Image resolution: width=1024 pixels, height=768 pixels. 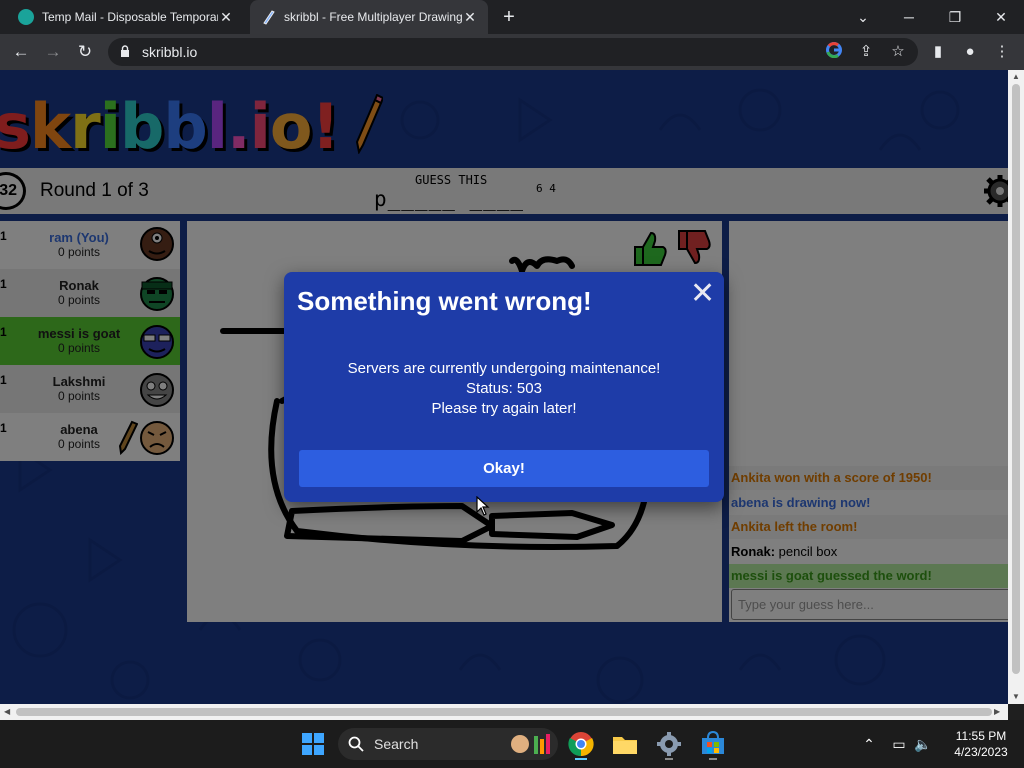 What do you see at coordinates (170, 52) in the screenshot?
I see `url-text: skribbl.io` at bounding box center [170, 52].